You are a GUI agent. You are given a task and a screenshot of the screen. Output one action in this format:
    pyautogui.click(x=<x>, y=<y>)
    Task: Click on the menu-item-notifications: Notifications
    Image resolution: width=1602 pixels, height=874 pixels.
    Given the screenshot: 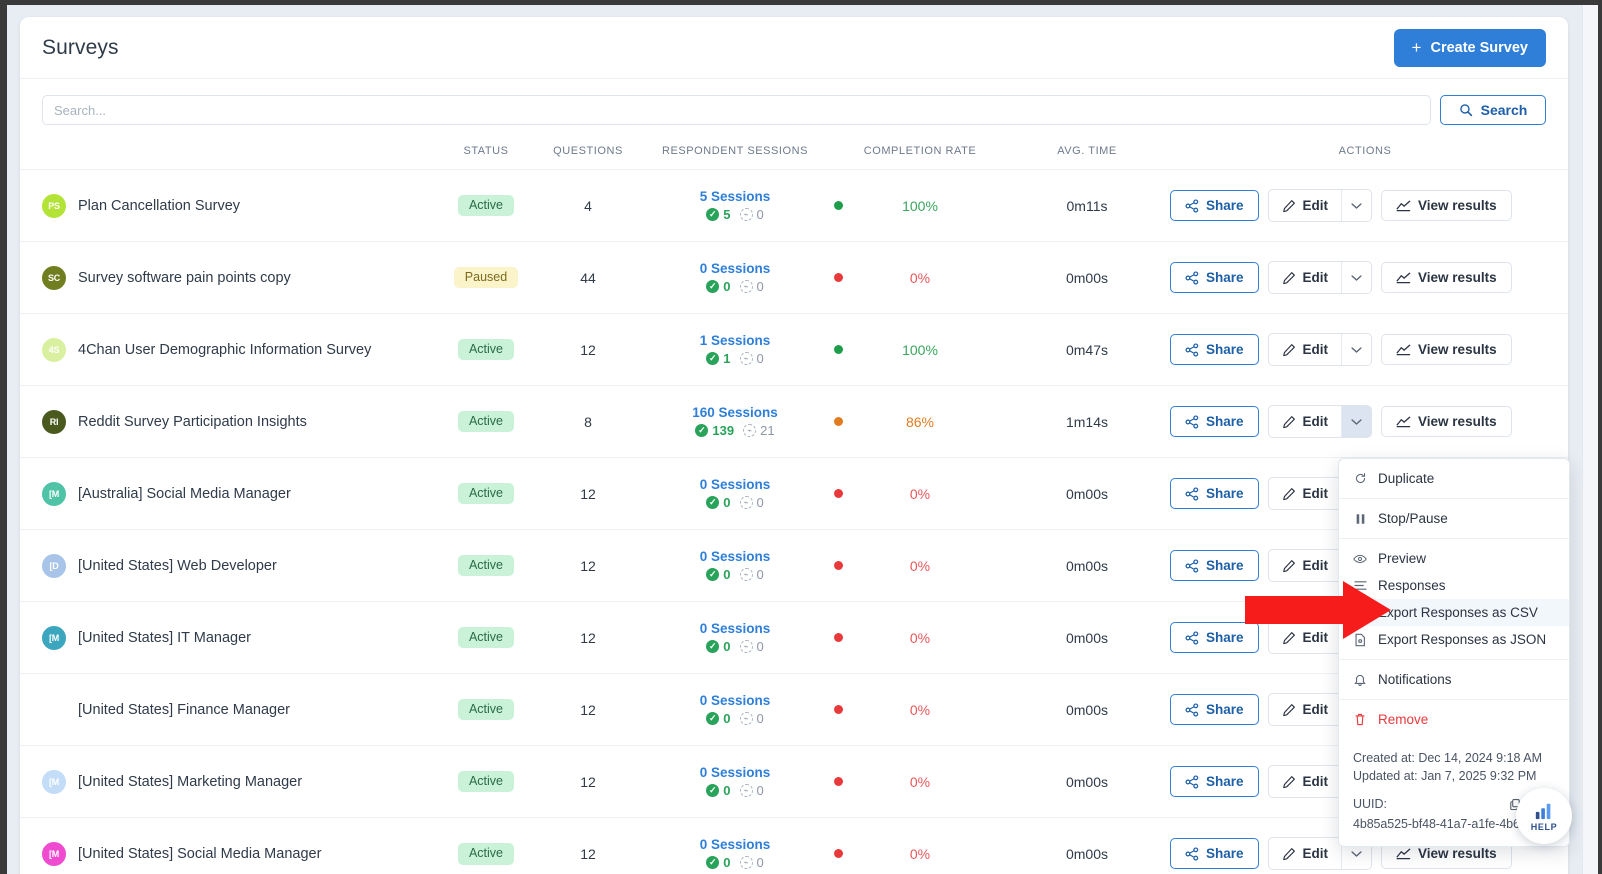 What is the action you would take?
    pyautogui.click(x=1454, y=679)
    